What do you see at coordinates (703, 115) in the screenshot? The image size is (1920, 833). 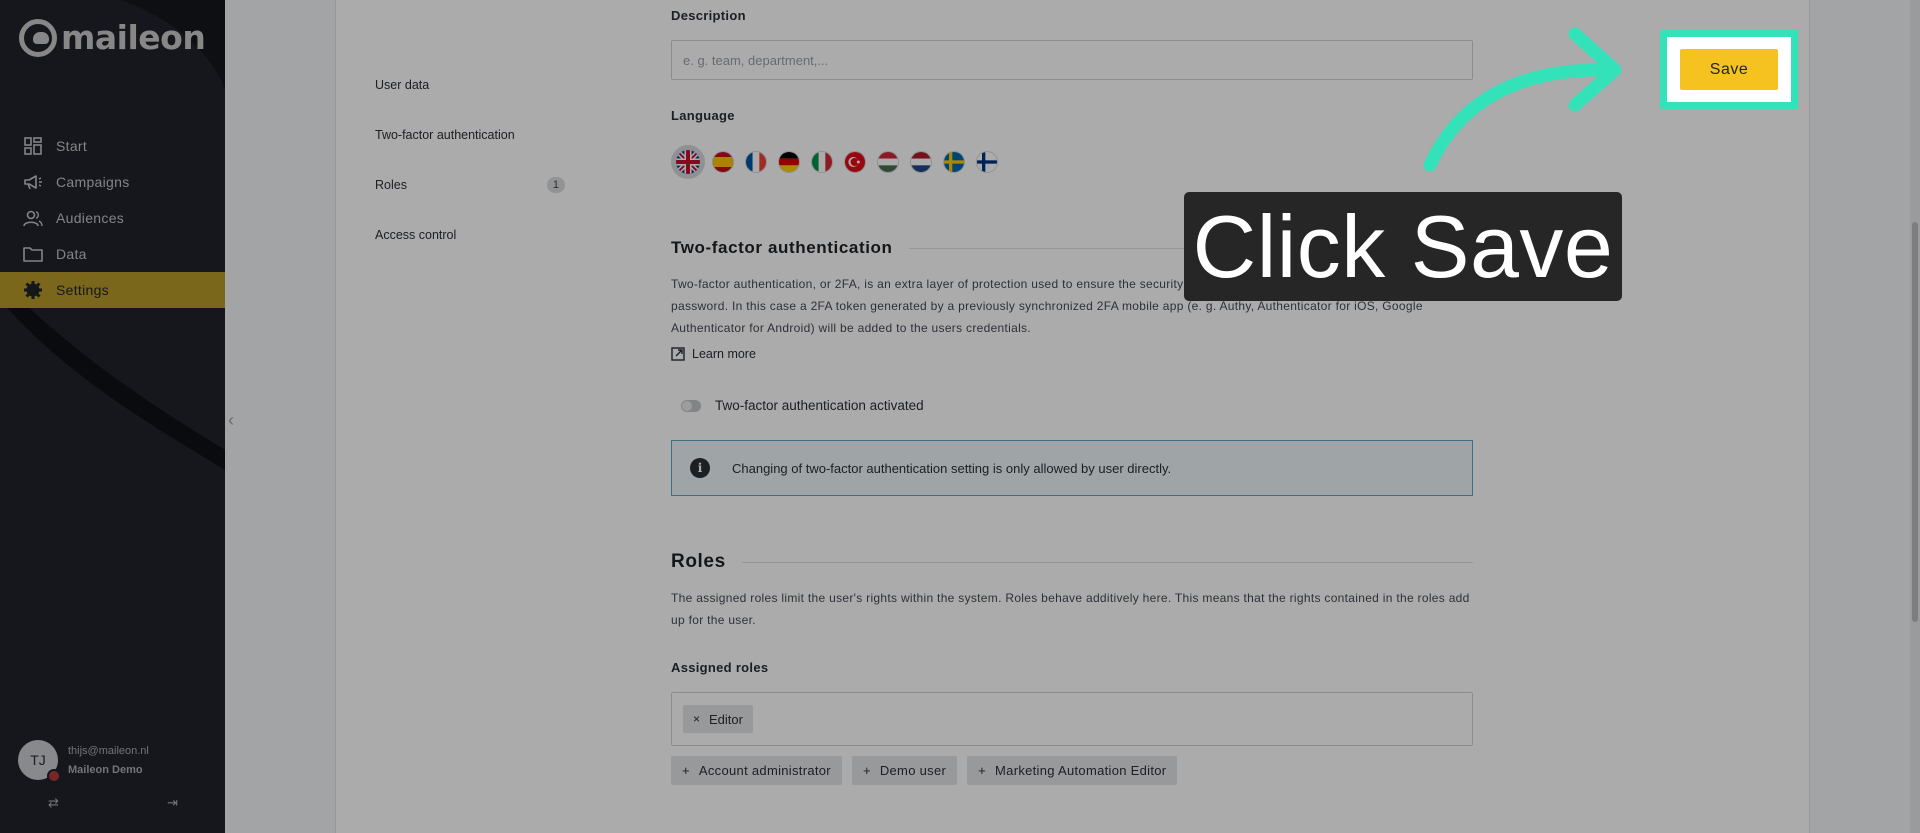 I see `language-label: Language` at bounding box center [703, 115].